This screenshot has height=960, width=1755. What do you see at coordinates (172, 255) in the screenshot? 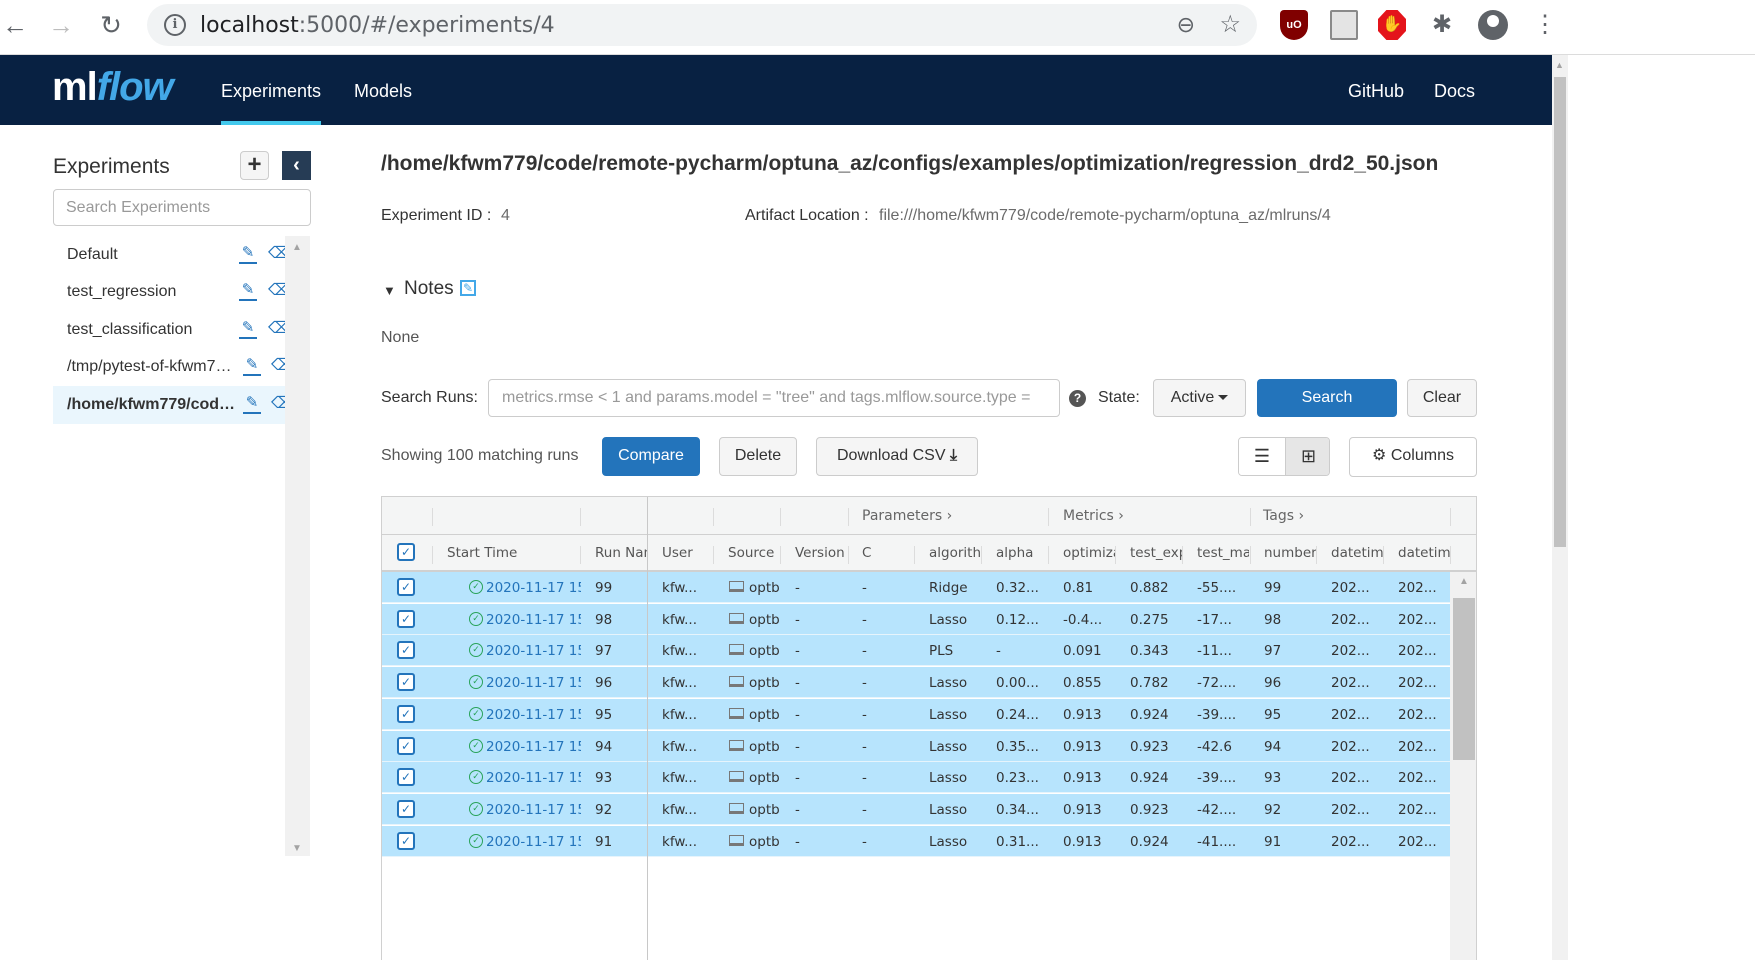
I see `sidebar-item-default: Default ✎ ⌫` at bounding box center [172, 255].